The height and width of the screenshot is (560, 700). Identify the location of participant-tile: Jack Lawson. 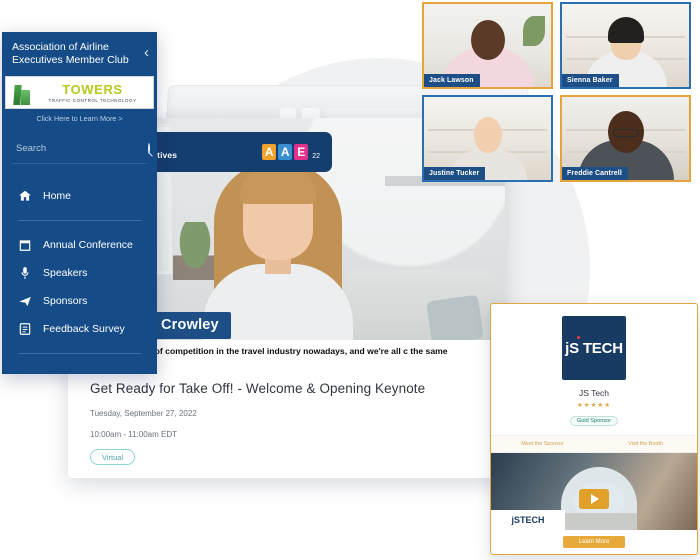
(487, 45).